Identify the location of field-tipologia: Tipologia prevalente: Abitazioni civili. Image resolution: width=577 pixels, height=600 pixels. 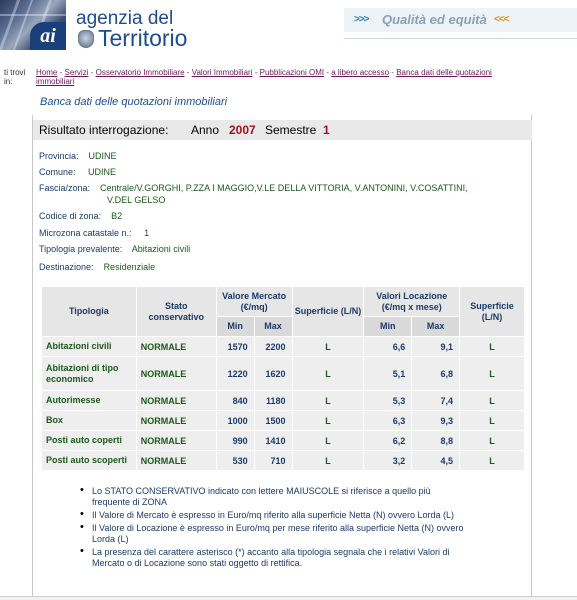
(114, 249).